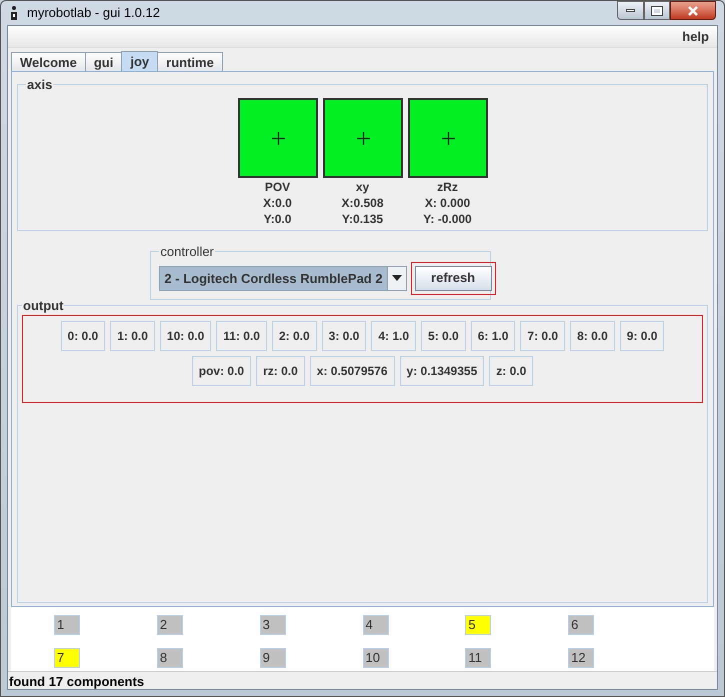 The image size is (725, 697). I want to click on output-section-title: output, so click(43, 305).